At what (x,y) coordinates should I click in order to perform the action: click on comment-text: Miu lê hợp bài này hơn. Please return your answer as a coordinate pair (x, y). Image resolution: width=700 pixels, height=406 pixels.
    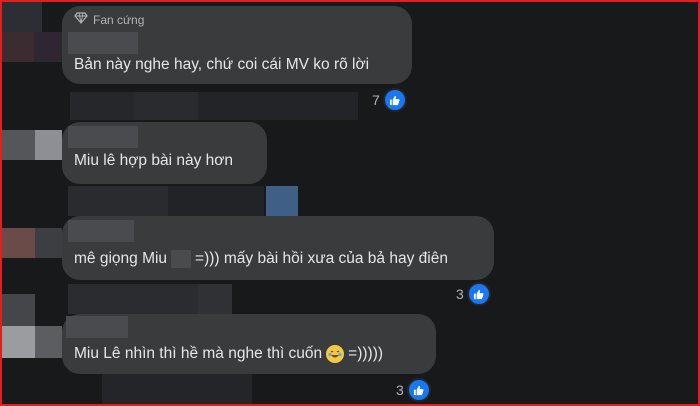
    Looking at the image, I should click on (154, 160).